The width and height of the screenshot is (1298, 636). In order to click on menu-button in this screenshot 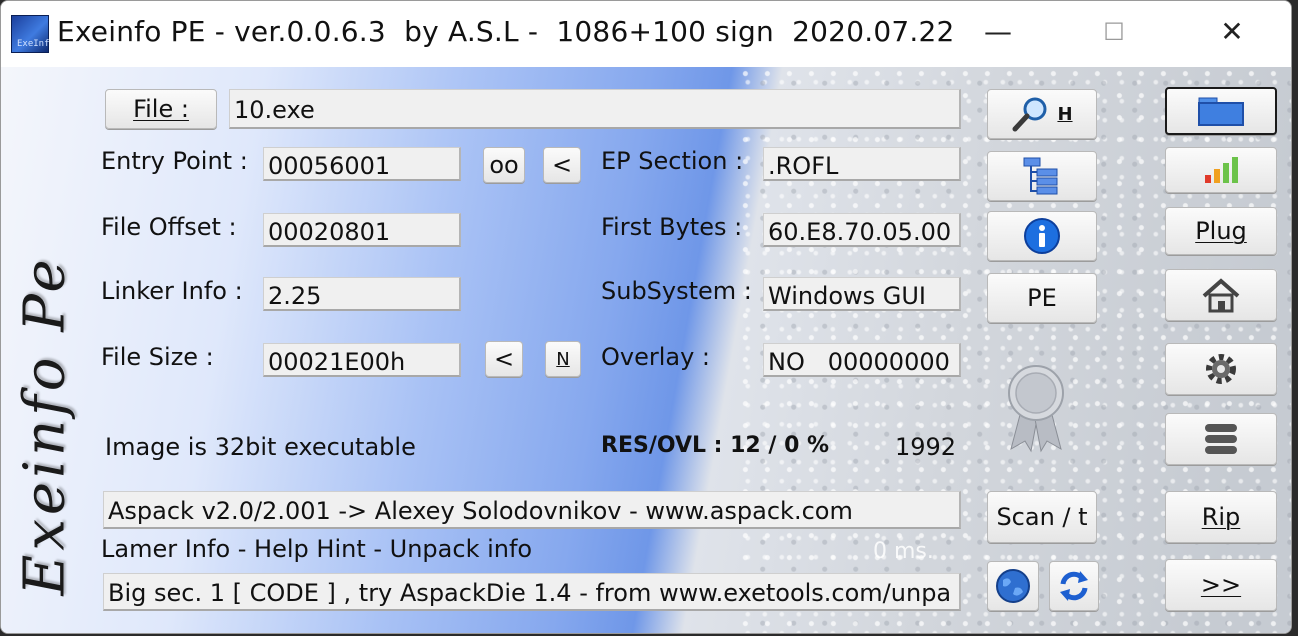, I will do `click(1221, 439)`.